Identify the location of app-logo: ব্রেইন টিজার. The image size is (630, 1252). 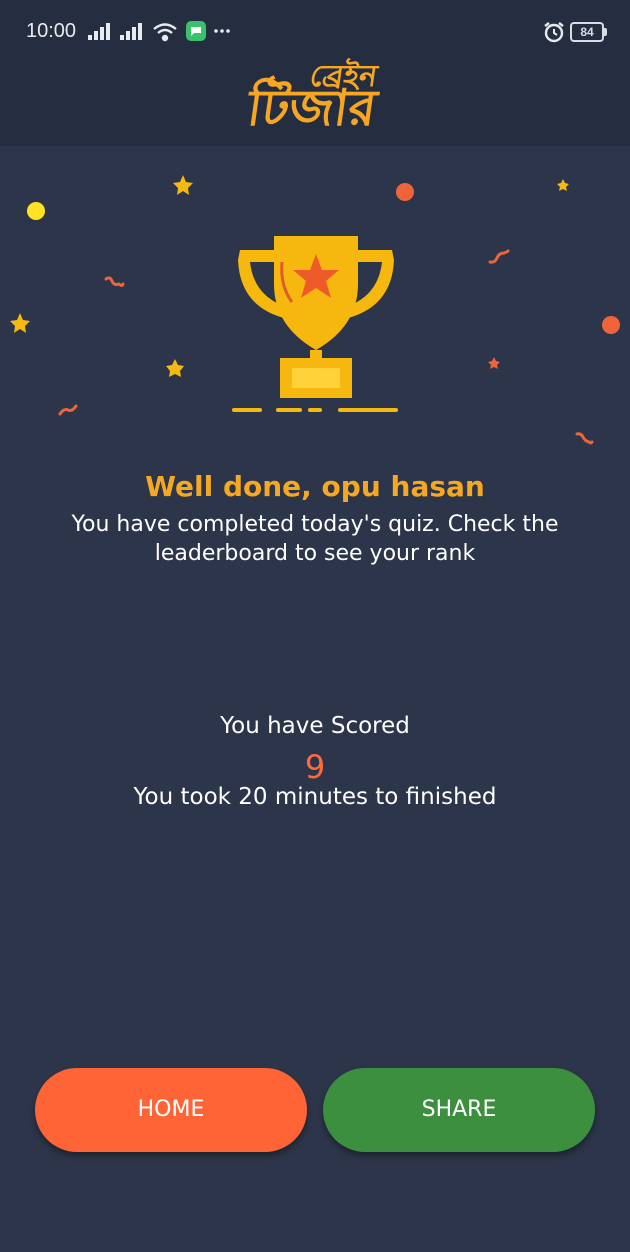
(326, 97).